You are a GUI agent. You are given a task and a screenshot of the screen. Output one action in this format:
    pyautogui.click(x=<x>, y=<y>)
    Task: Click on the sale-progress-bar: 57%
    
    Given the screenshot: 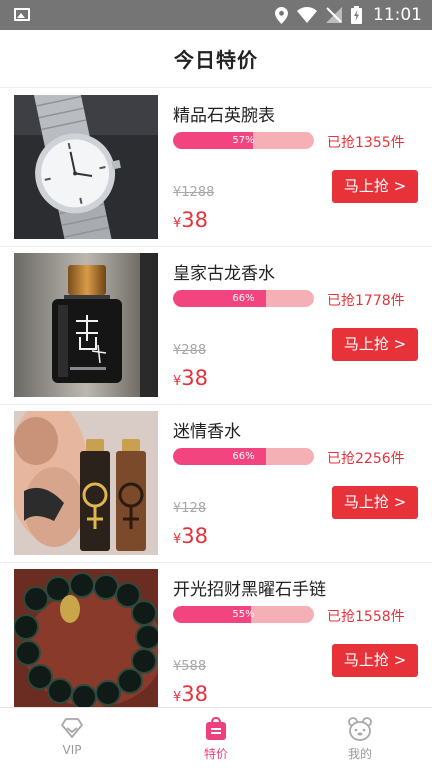 What is the action you would take?
    pyautogui.click(x=243, y=140)
    